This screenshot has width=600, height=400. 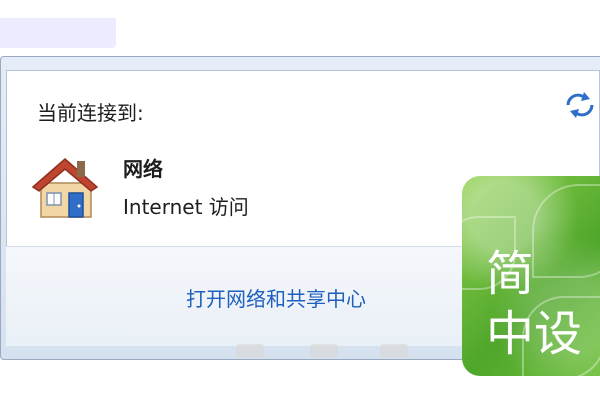 What do you see at coordinates (276, 297) in the screenshot?
I see `open-network-sharing-center-link: 打开网络和共享中心` at bounding box center [276, 297].